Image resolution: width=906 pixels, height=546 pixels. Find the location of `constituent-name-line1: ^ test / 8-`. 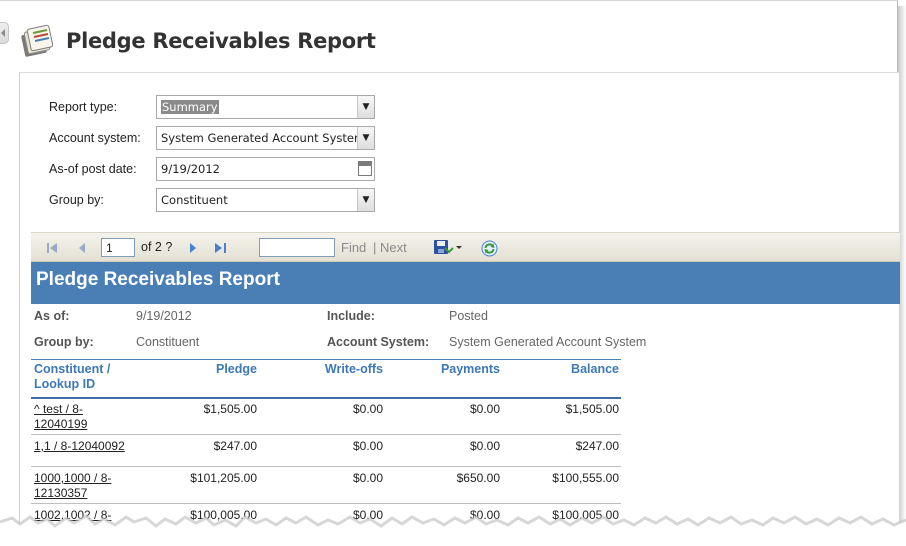

constituent-name-line1: ^ test / 8- is located at coordinates (58, 409).